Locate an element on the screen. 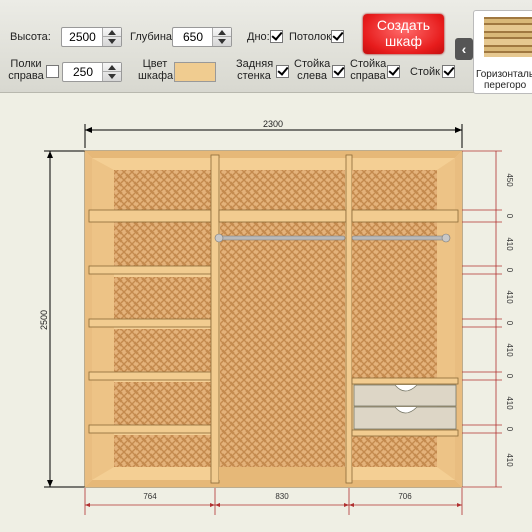 This screenshot has width=532, height=532. section-width-2: 830 is located at coordinates (282, 496).